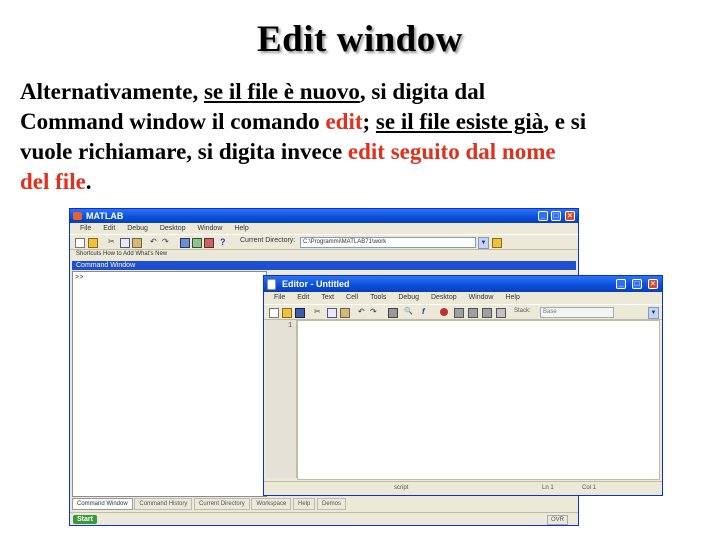 The width and height of the screenshot is (720, 540). I want to click on text-run: , si digita dal, so click(422, 91).